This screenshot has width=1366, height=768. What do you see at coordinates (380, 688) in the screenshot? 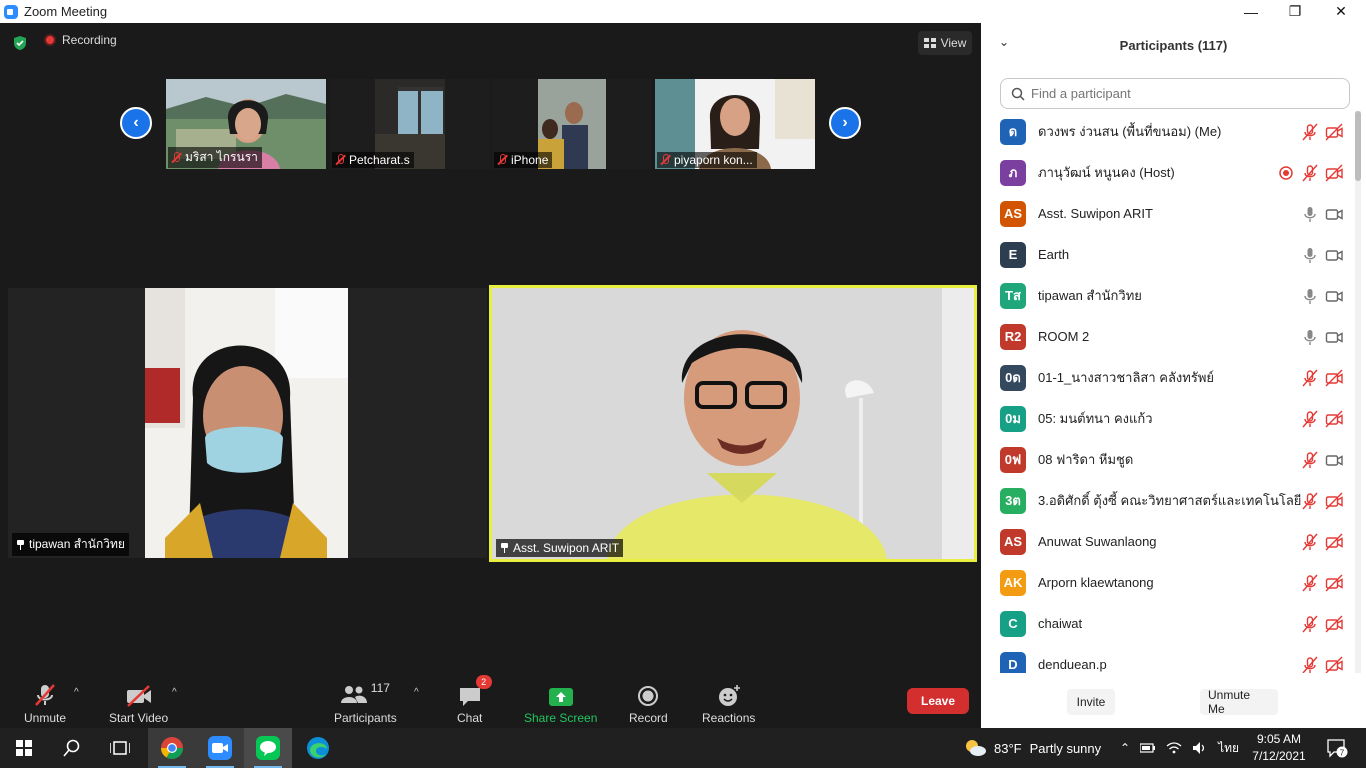
I see `participants-count: 117` at bounding box center [380, 688].